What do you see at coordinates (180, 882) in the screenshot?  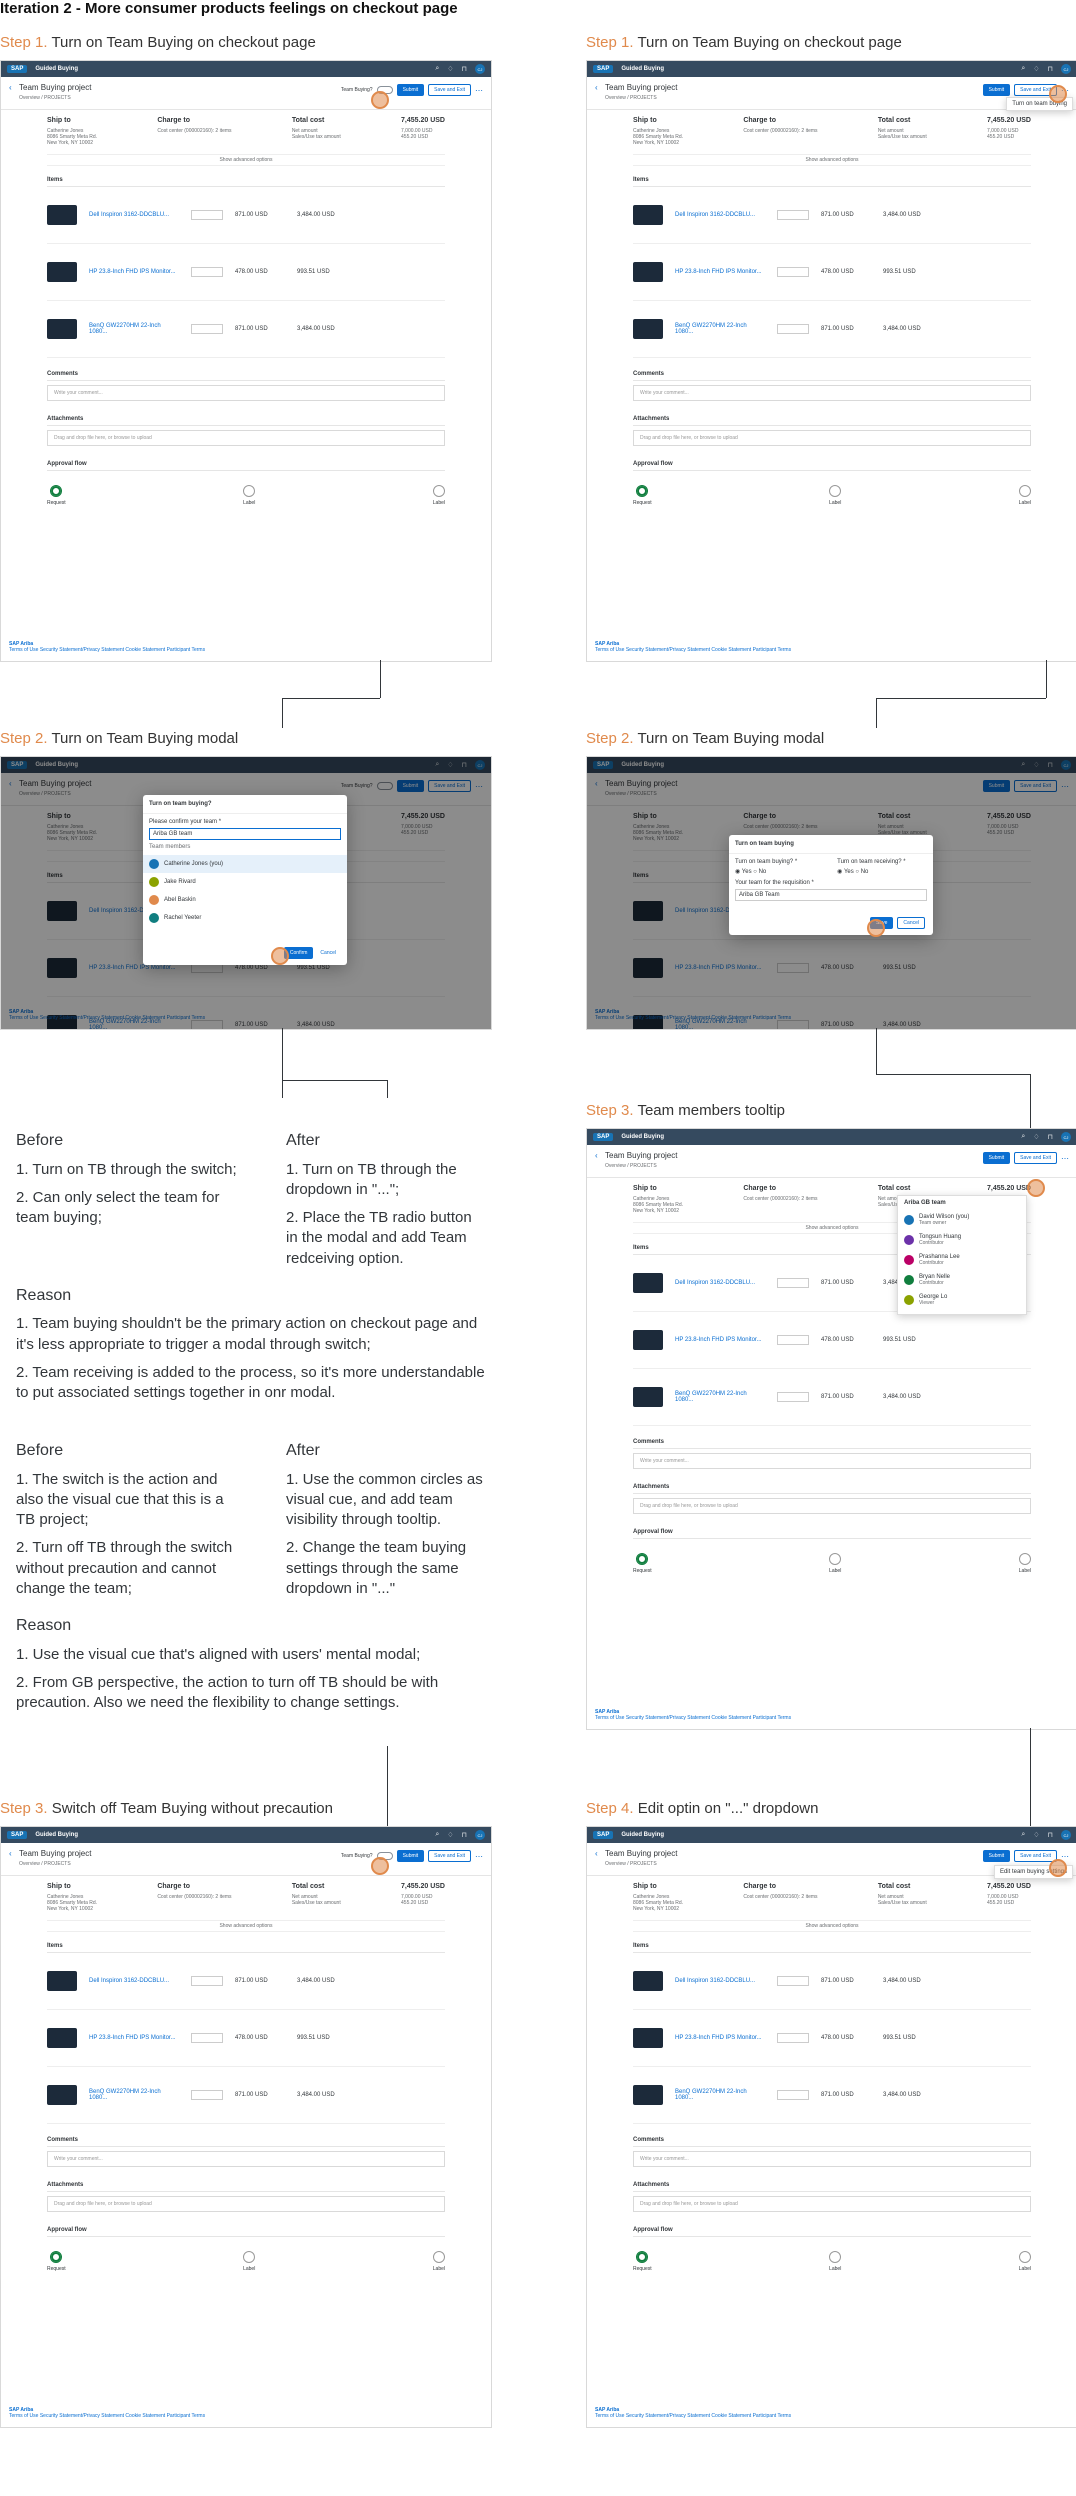 I see `member-name: Jake Rivard` at bounding box center [180, 882].